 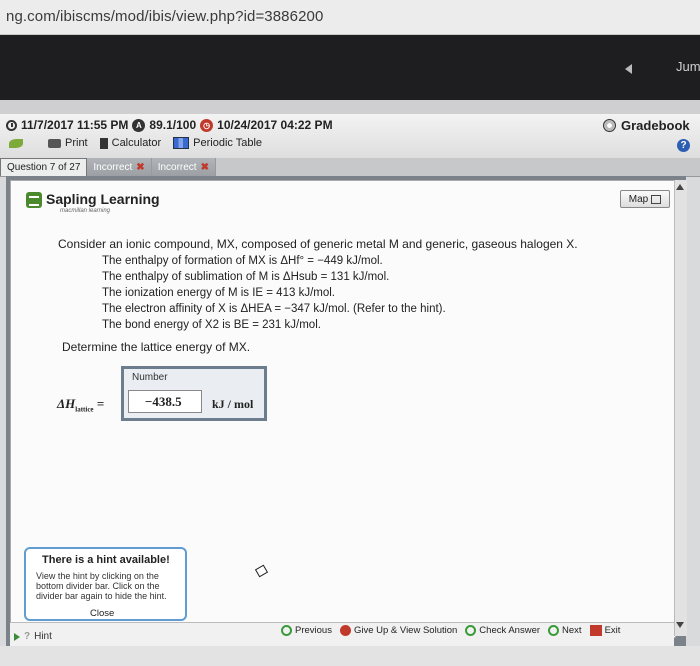 What do you see at coordinates (84, 409) in the screenshot?
I see `delta-h-subscript: lattice` at bounding box center [84, 409].